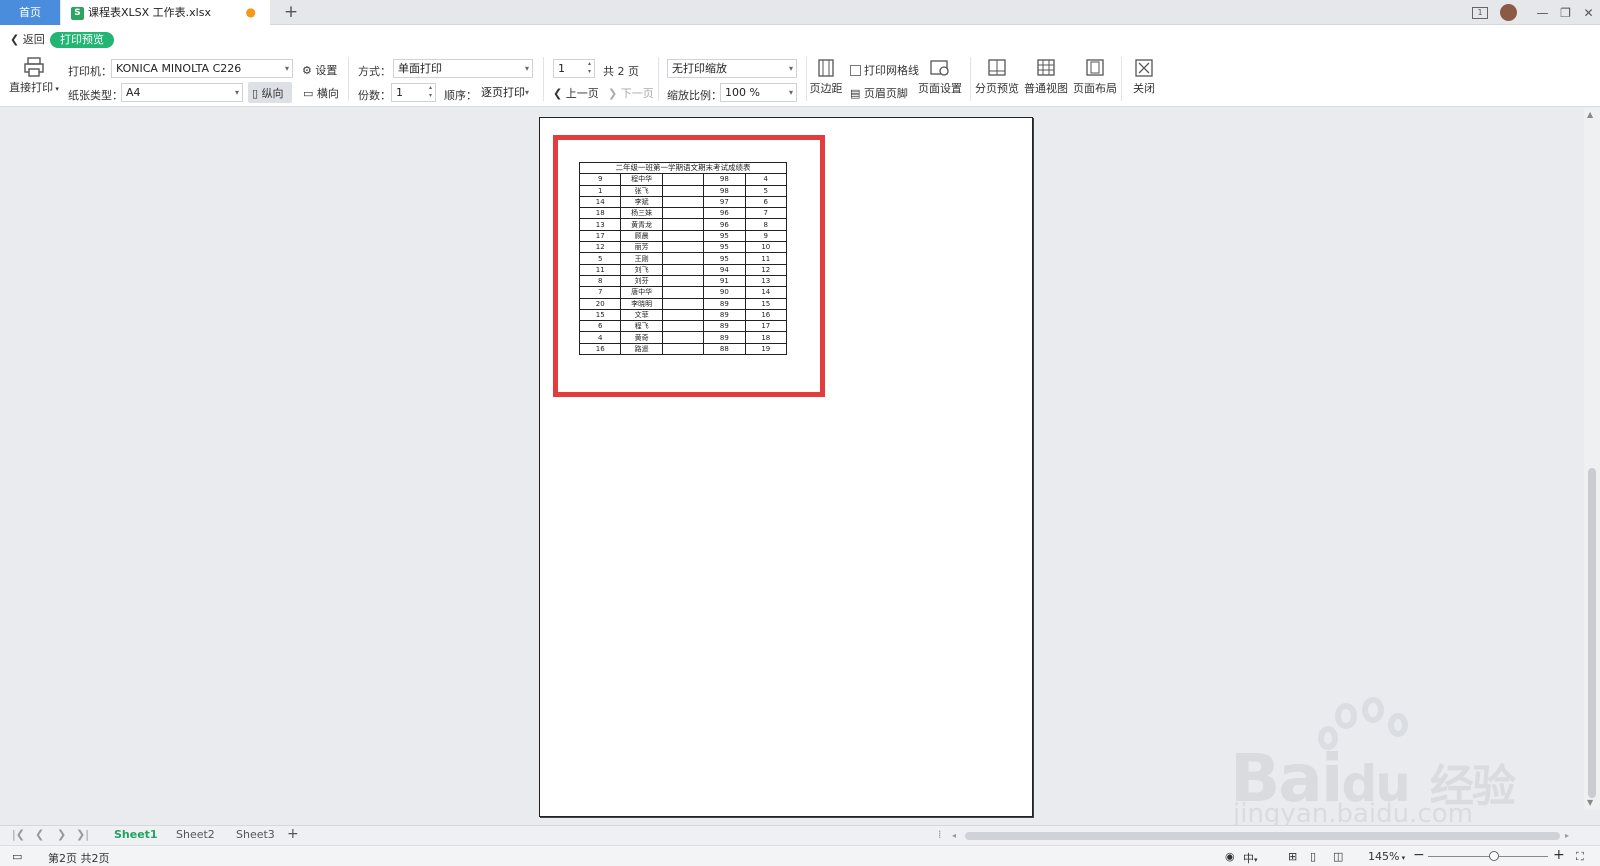  I want to click on display-icon: ▭, so click(17, 856).